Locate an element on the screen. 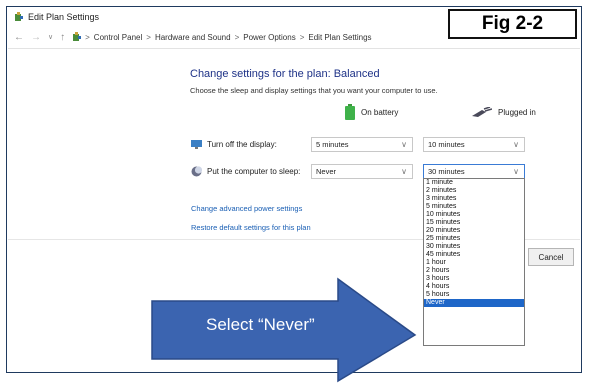 Image resolution: width=592 pixels, height=385 pixels. dropdown-option: 5 hours is located at coordinates (474, 295).